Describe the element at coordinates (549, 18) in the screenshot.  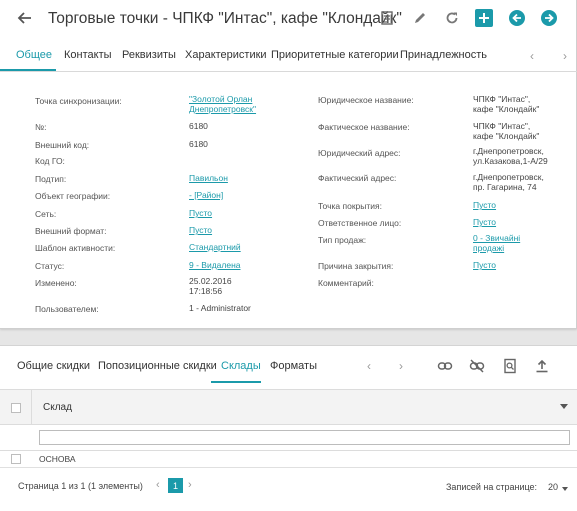
I see `next-record-icon` at that location.